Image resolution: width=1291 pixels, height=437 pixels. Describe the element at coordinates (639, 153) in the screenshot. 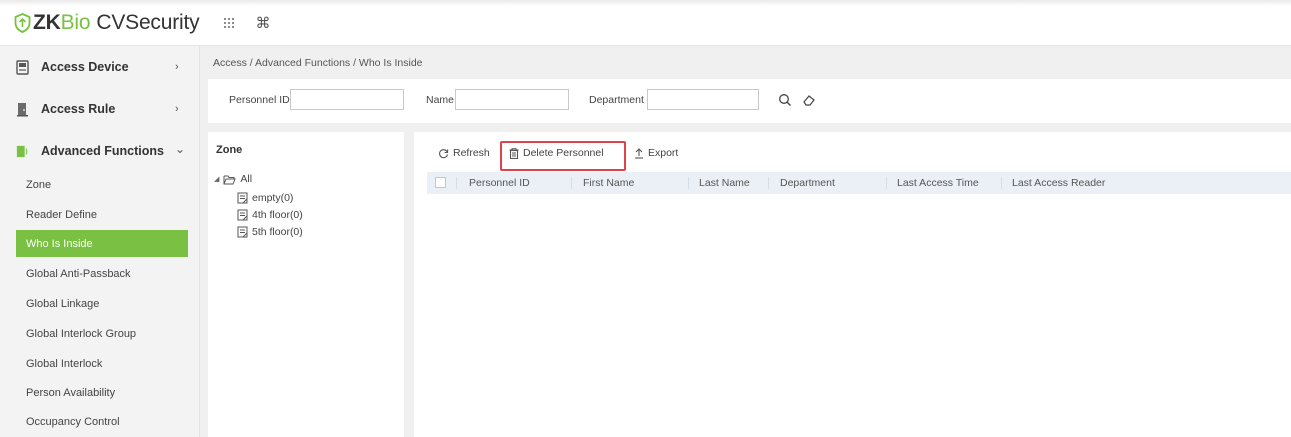

I see `export-icon` at that location.